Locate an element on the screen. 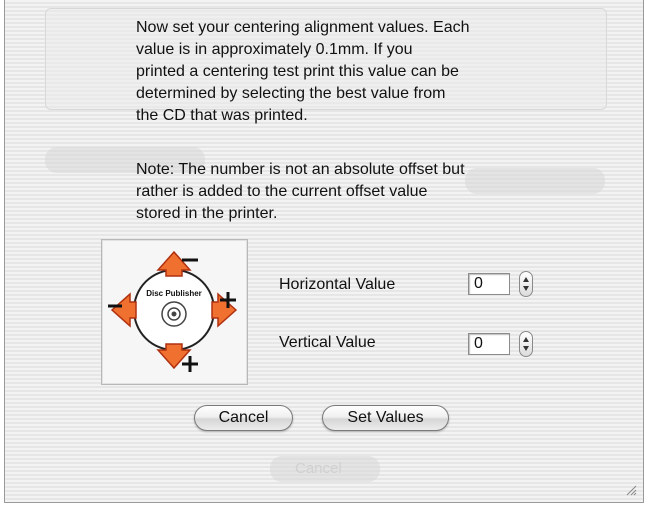 The height and width of the screenshot is (505, 650). cd-alignment-arrows-icon: Disc Publisher is located at coordinates (173, 311).